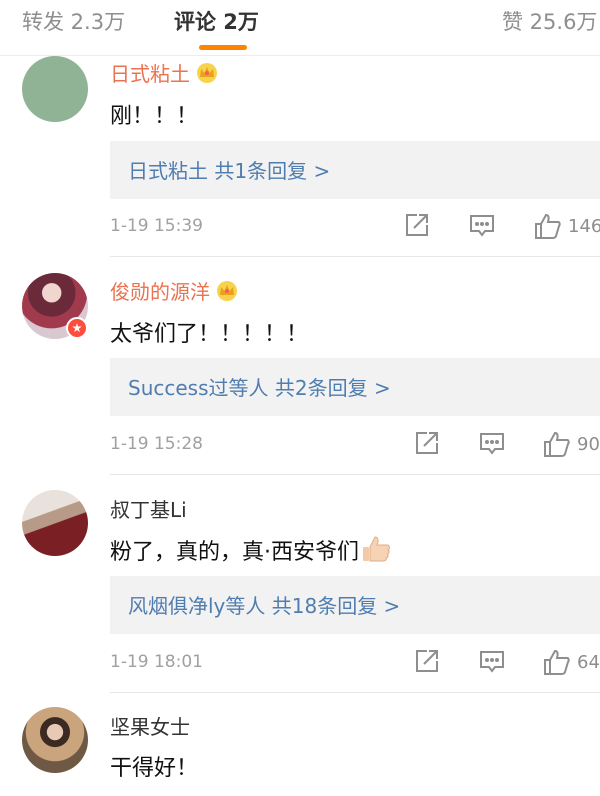 The height and width of the screenshot is (796, 600). Describe the element at coordinates (150, 725) in the screenshot. I see `comment-username: 坚果女士` at that location.